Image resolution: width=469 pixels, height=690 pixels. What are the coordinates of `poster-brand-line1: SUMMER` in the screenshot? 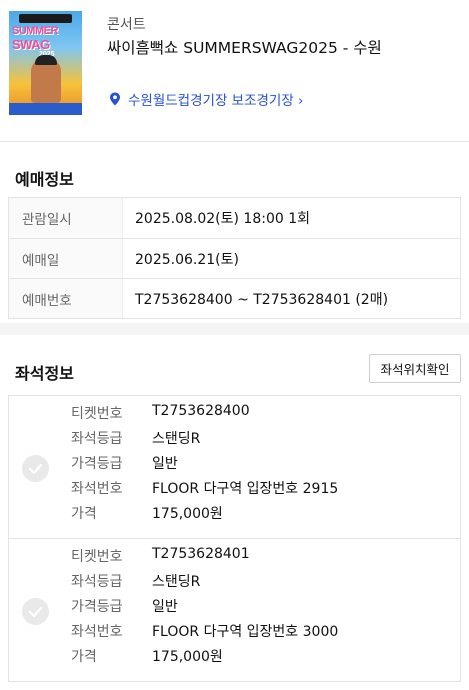 It's located at (35, 31).